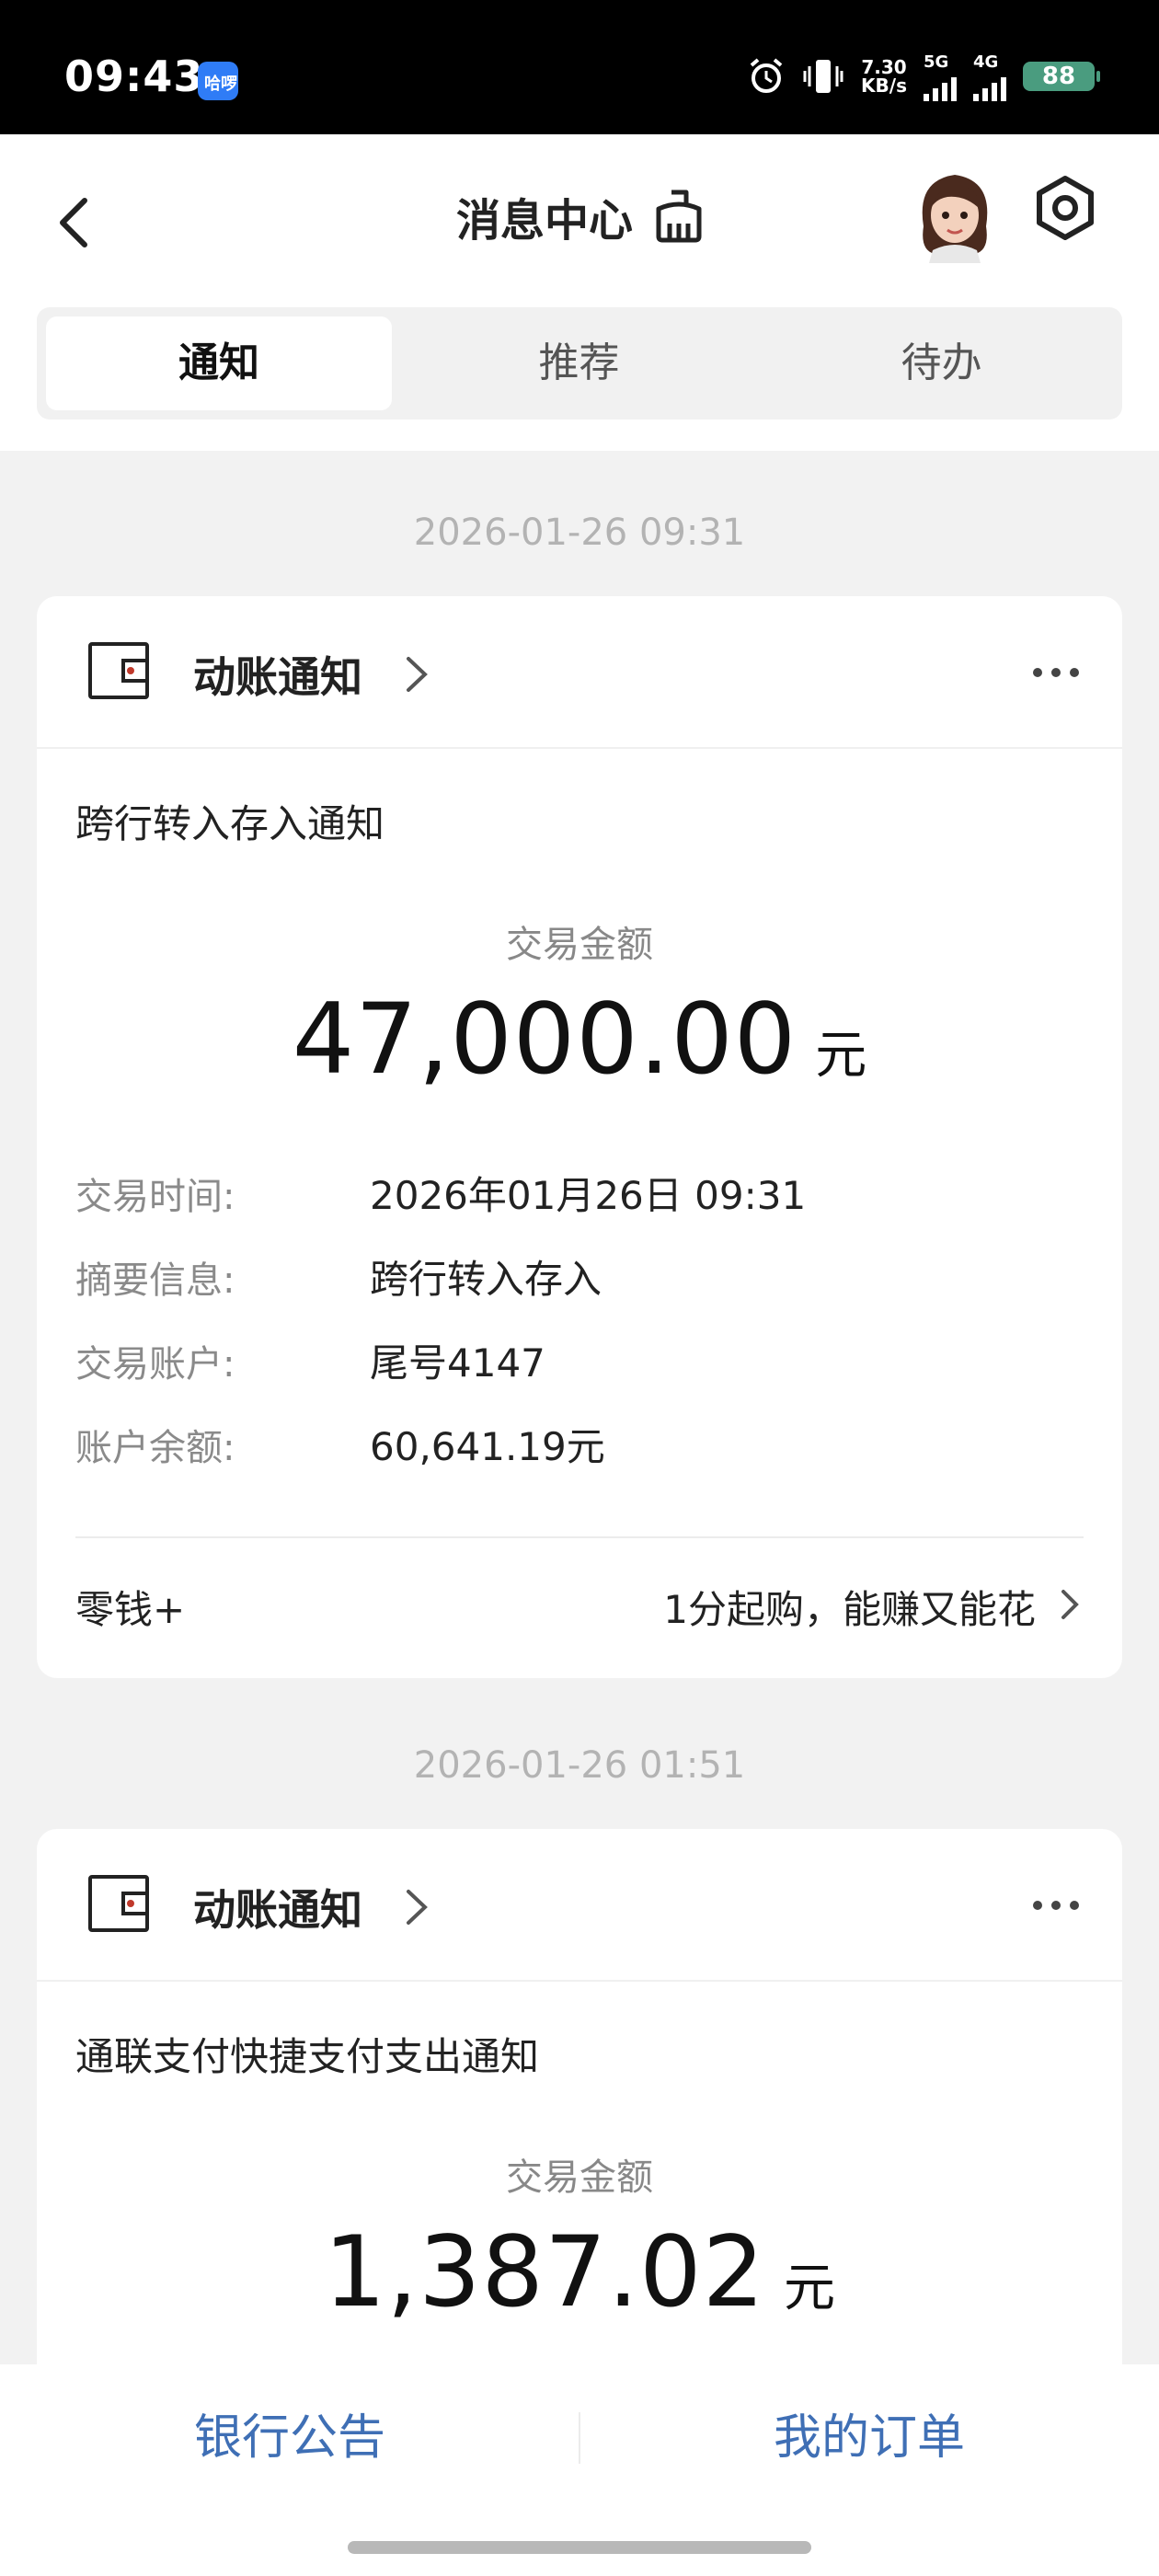 This screenshot has height=2576, width=1159. What do you see at coordinates (457, 1363) in the screenshot?
I see `detail-value: 尾号4147` at bounding box center [457, 1363].